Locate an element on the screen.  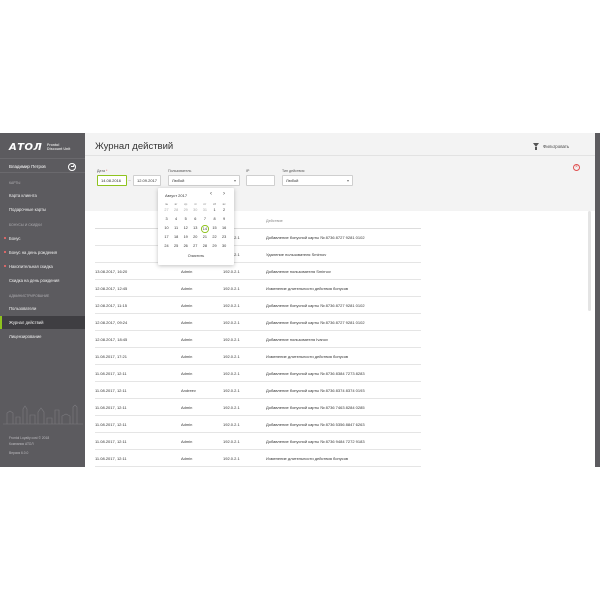
funnel-icon is located at coordinates (536, 146).